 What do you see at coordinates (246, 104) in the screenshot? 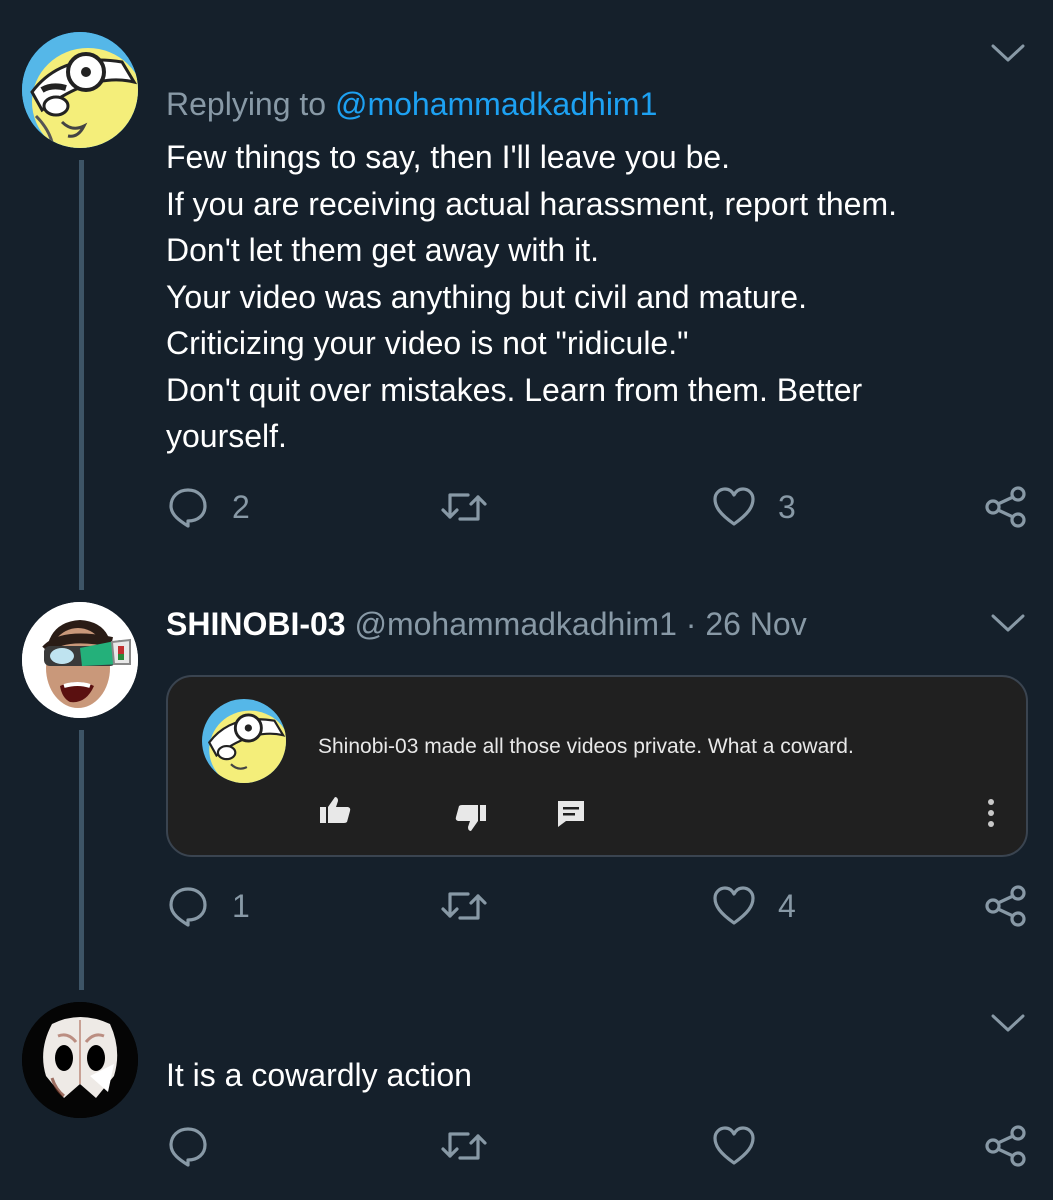
I see `replying-to-label: Replying to` at bounding box center [246, 104].